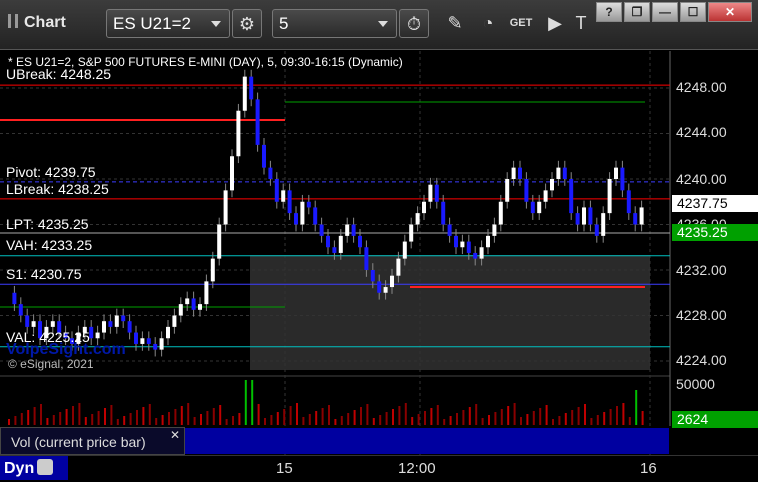  Describe the element at coordinates (51, 172) in the screenshot. I see `level-label: Pivot: 4239.75` at that location.